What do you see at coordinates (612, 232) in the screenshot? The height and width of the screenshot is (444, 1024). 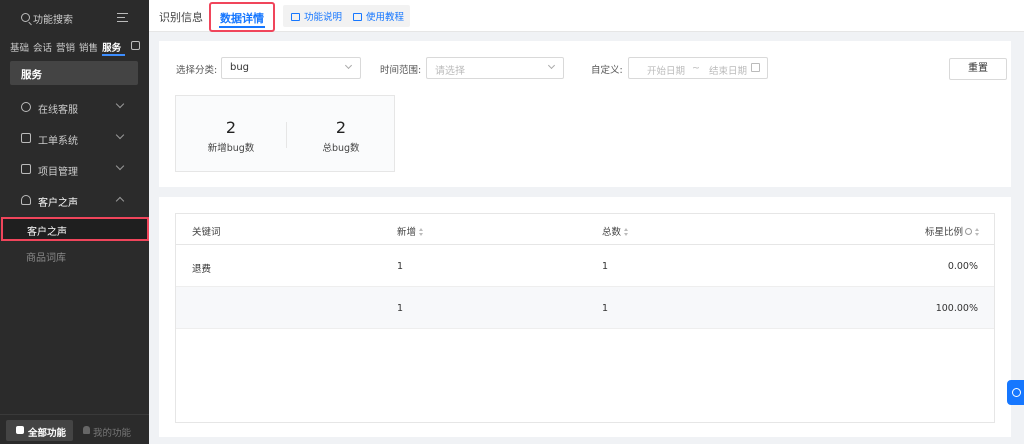 I see `column-header-total-label: 总数` at bounding box center [612, 232].